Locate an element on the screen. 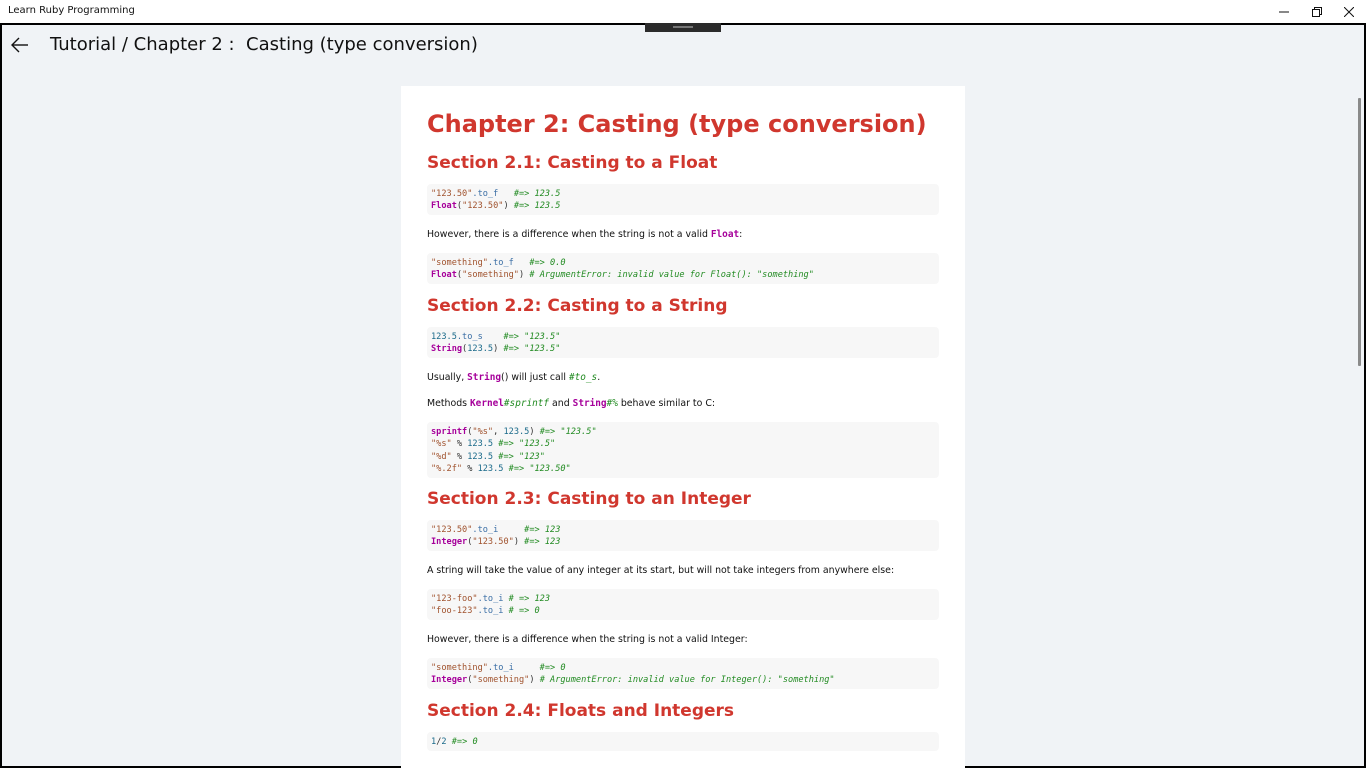 This screenshot has width=1366, height=768. minimize-button is located at coordinates (1284, 11).